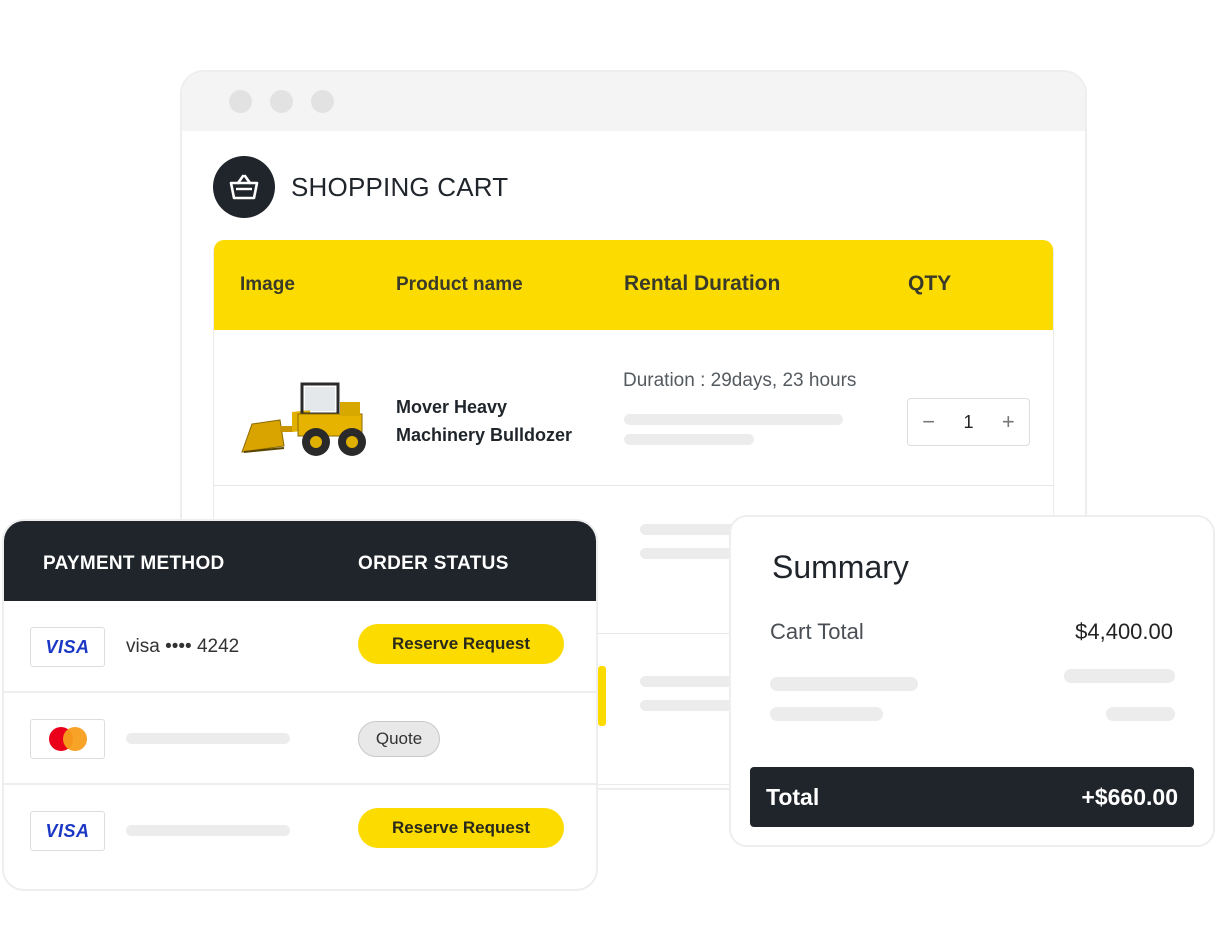  Describe the element at coordinates (1129, 797) in the screenshot. I see `total-value: +$660.00` at that location.